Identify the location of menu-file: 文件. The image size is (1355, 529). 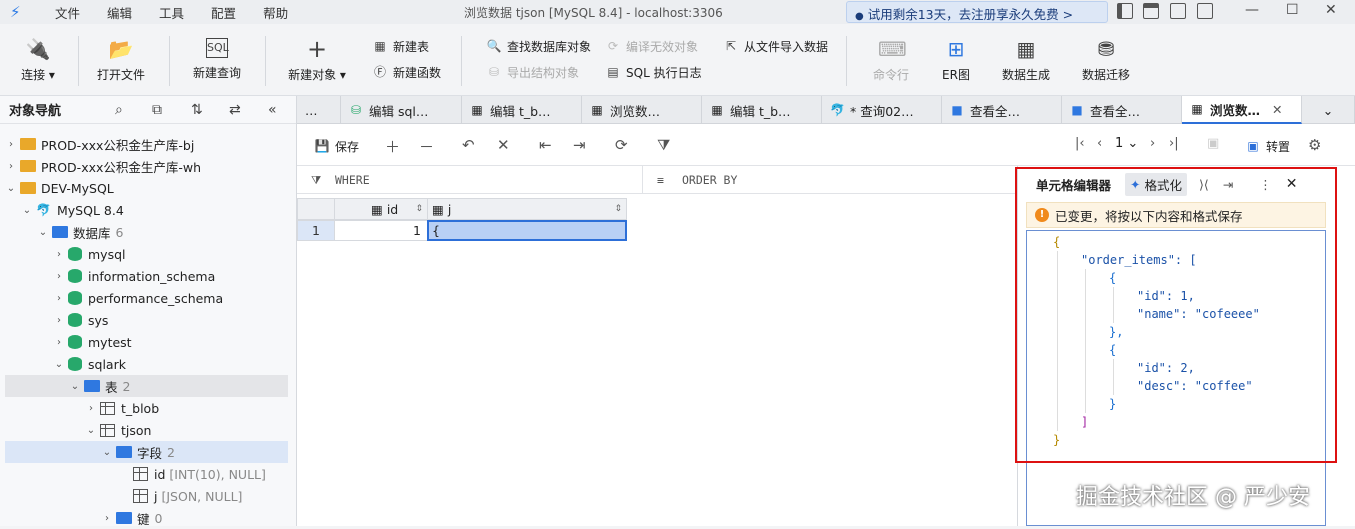
(67, 12).